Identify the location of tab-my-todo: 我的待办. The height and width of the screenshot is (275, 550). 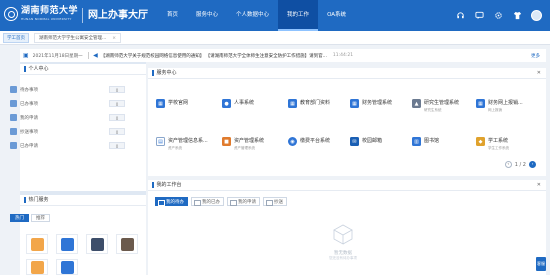
(171, 201).